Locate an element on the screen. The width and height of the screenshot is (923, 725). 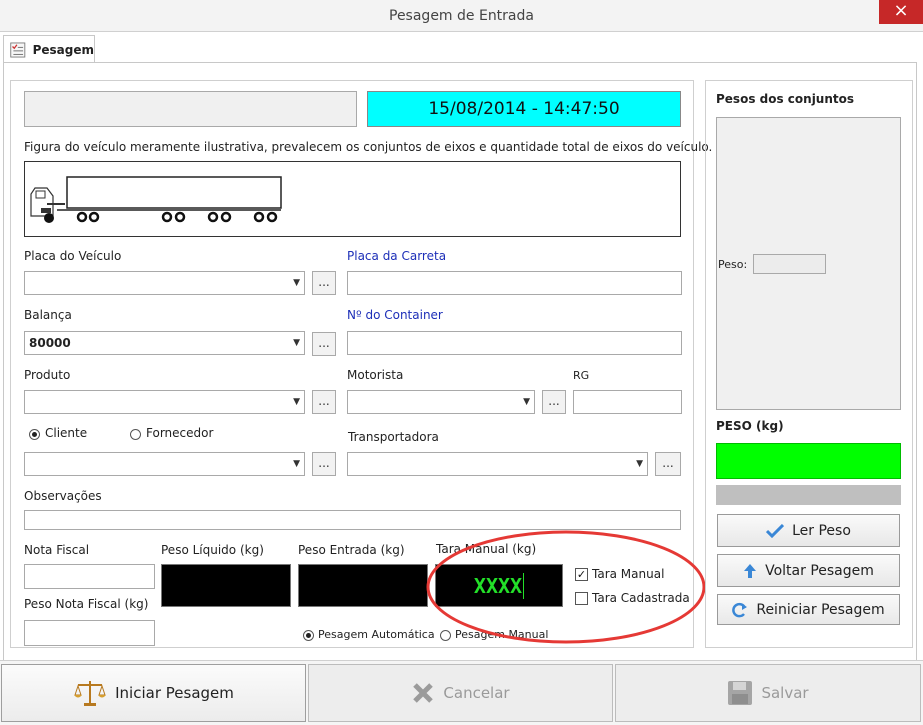
peso-nota-fiscal-input is located at coordinates (89, 633).